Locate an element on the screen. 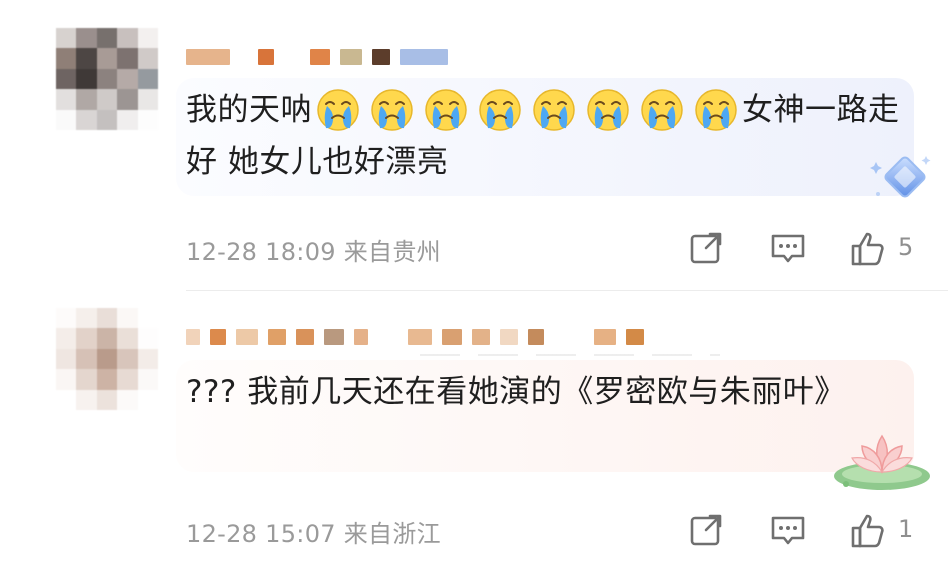 The height and width of the screenshot is (576, 948). comment-text: 我的天呐 女神一路走好 她女儿也好漂亮 is located at coordinates (551, 136).